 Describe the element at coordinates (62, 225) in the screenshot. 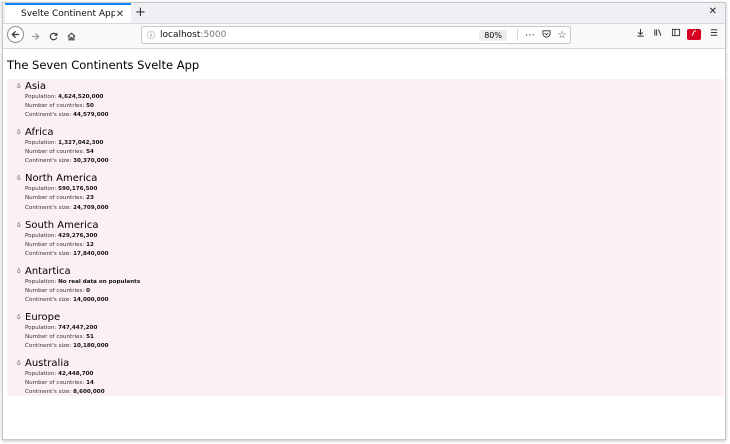

I see `continent-name: South America` at that location.